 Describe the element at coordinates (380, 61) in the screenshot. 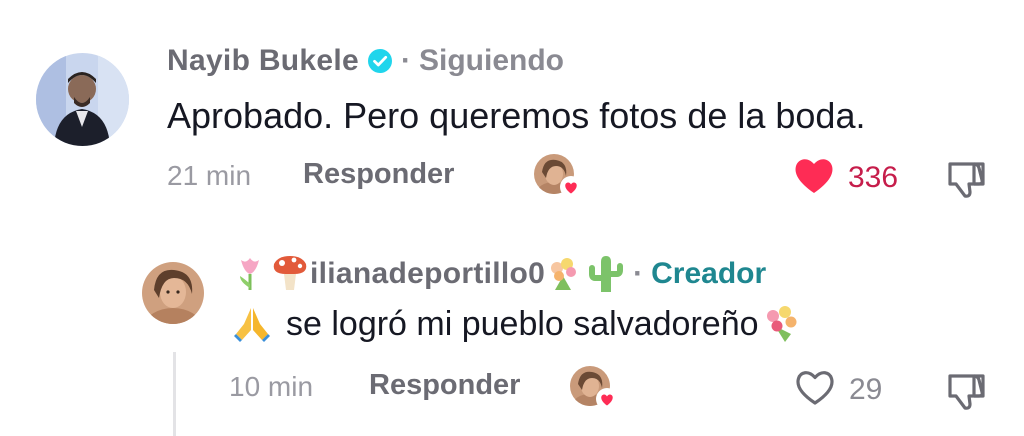

I see `verified-check-icon` at that location.